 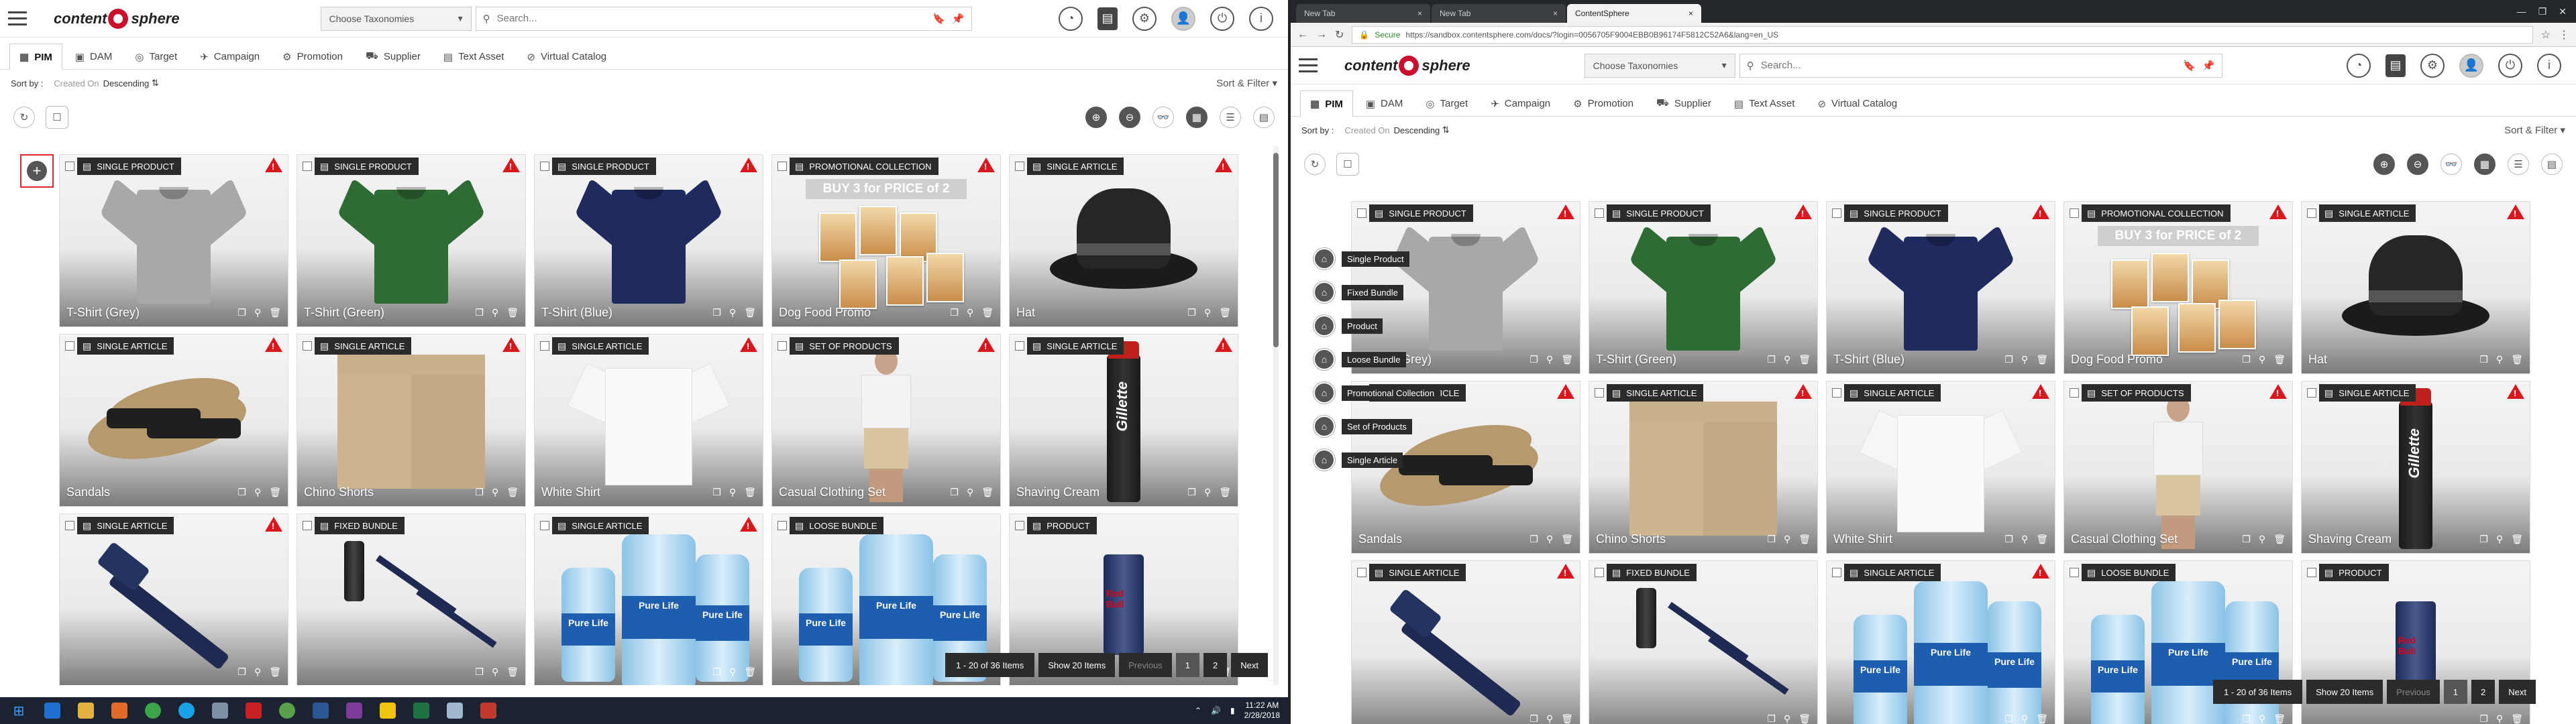 What do you see at coordinates (2549, 65) in the screenshot?
I see `info-icon: i` at bounding box center [2549, 65].